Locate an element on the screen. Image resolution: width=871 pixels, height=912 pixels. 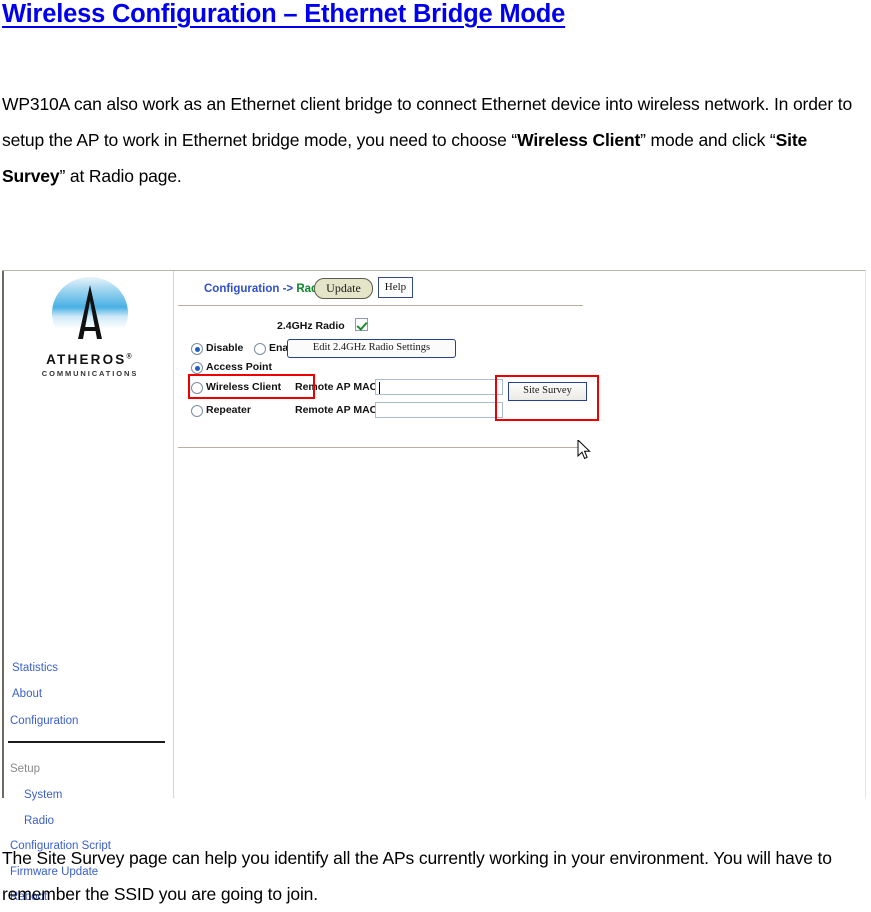
remote-ap-mac-input-client is located at coordinates (439, 387).